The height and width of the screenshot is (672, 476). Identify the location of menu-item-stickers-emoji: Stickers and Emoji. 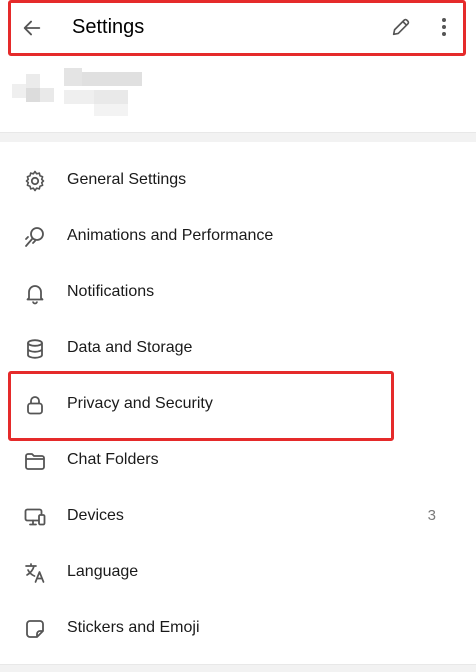
(238, 628).